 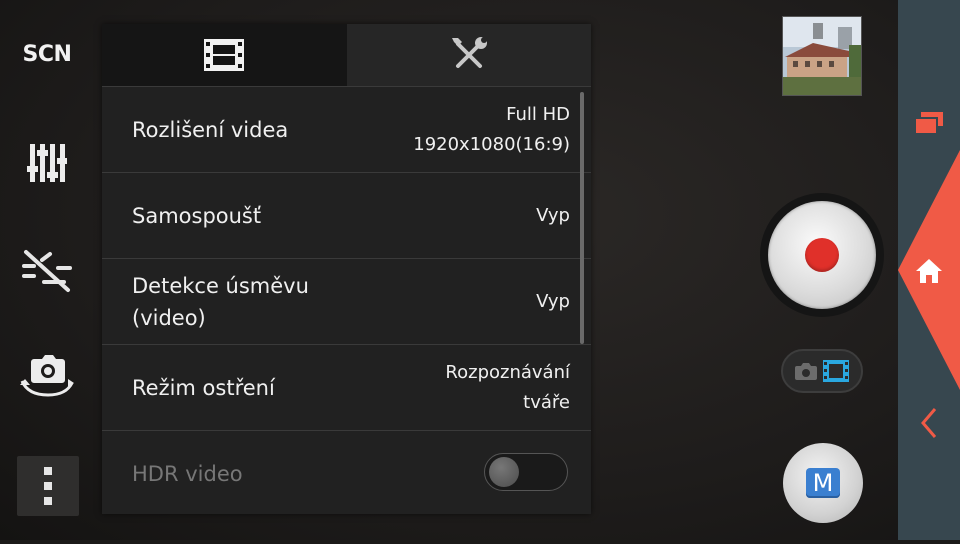 What do you see at coordinates (469, 52) in the screenshot?
I see `wrench-screwdriver-icon` at bounding box center [469, 52].